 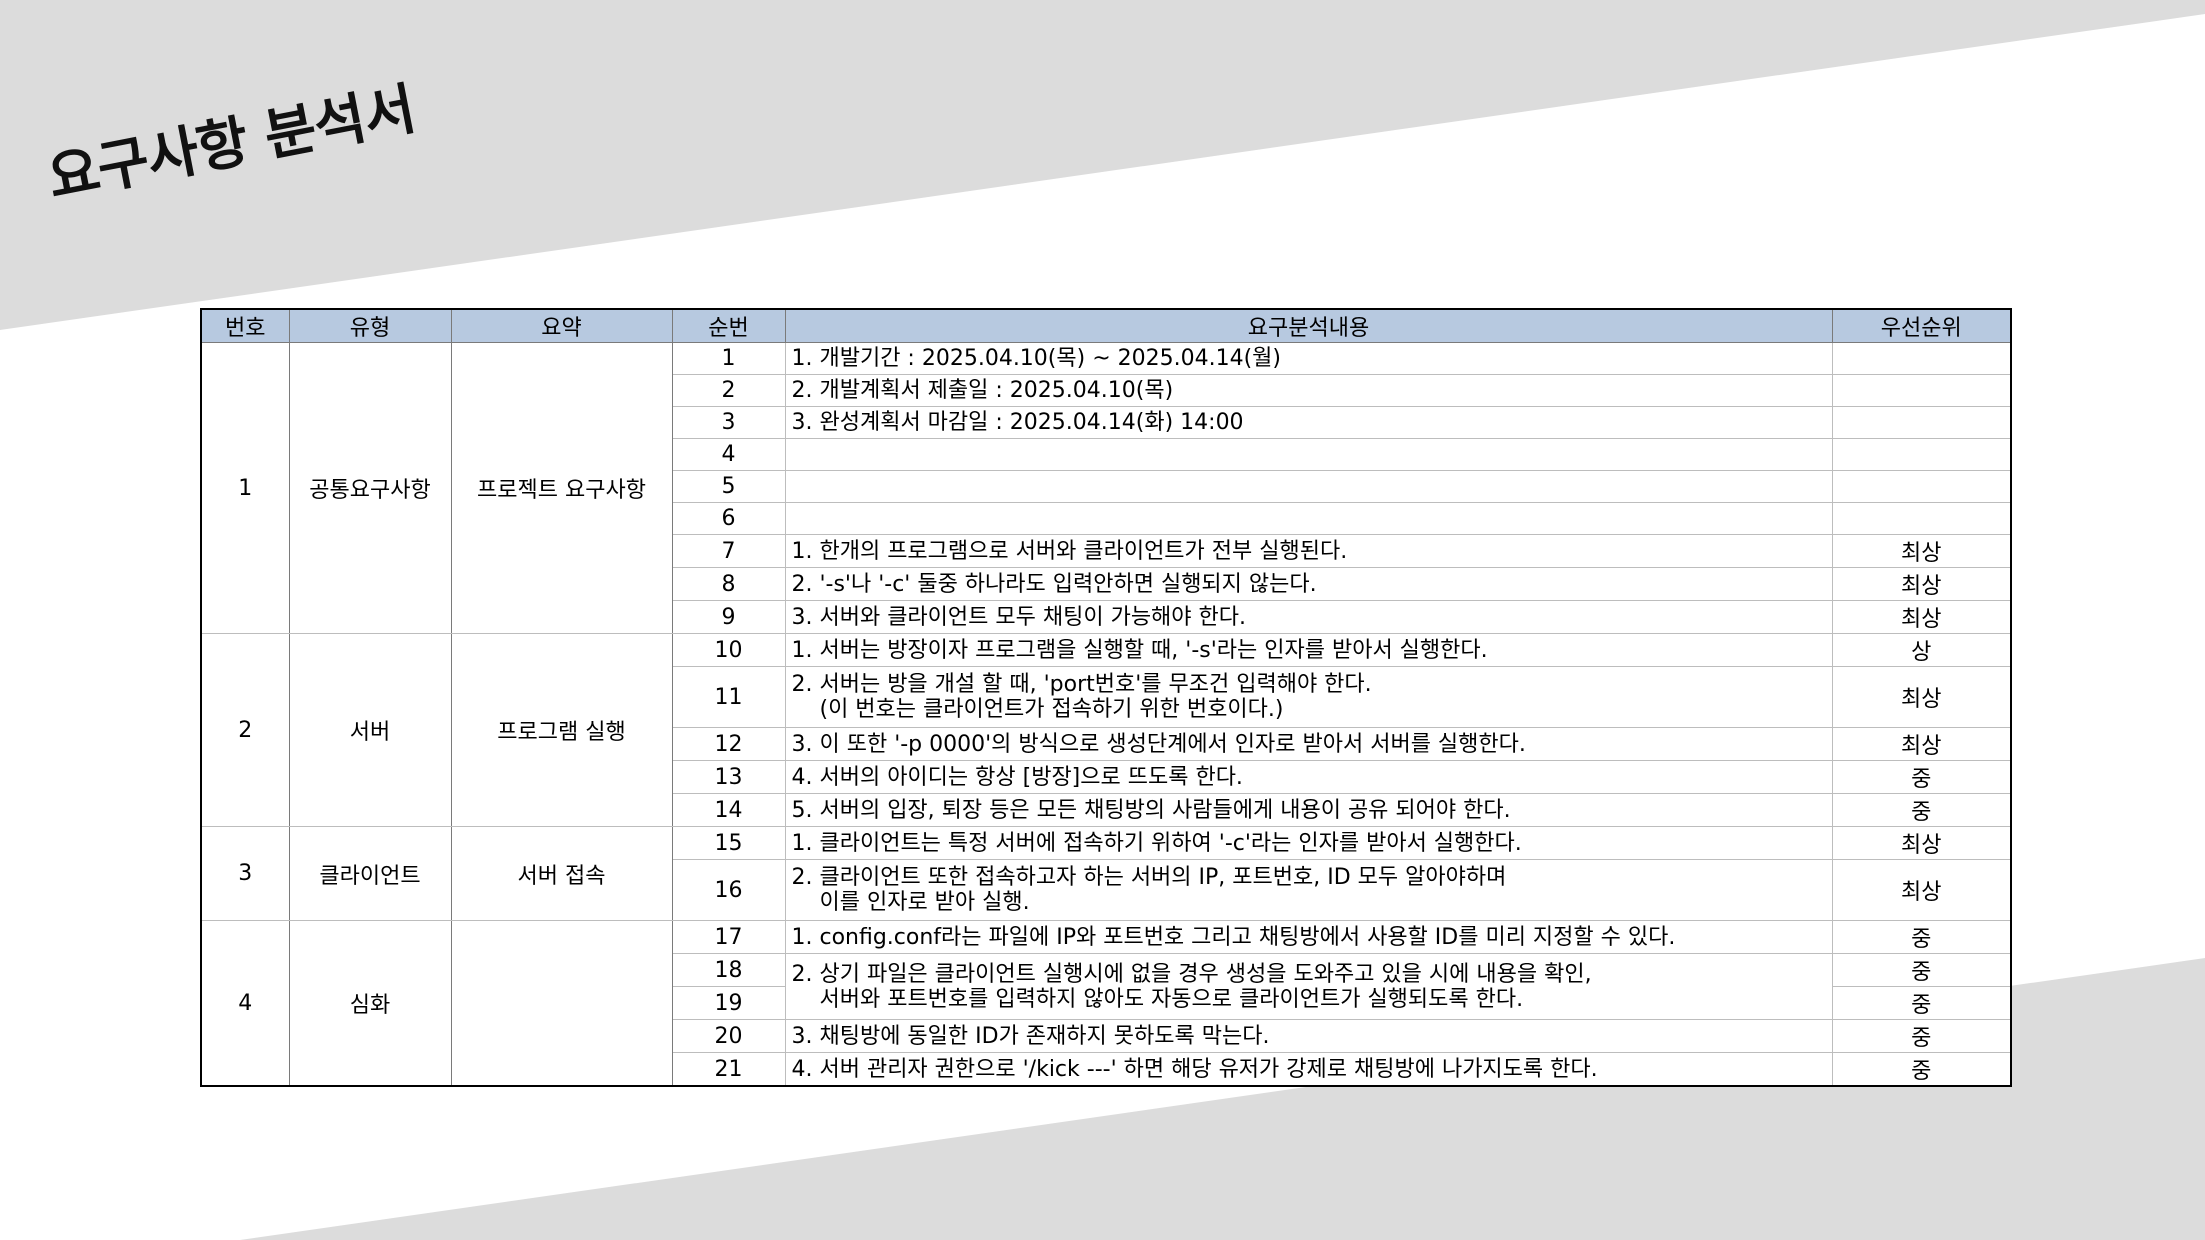 I want to click on group-type: 클라이언트, so click(x=370, y=873).